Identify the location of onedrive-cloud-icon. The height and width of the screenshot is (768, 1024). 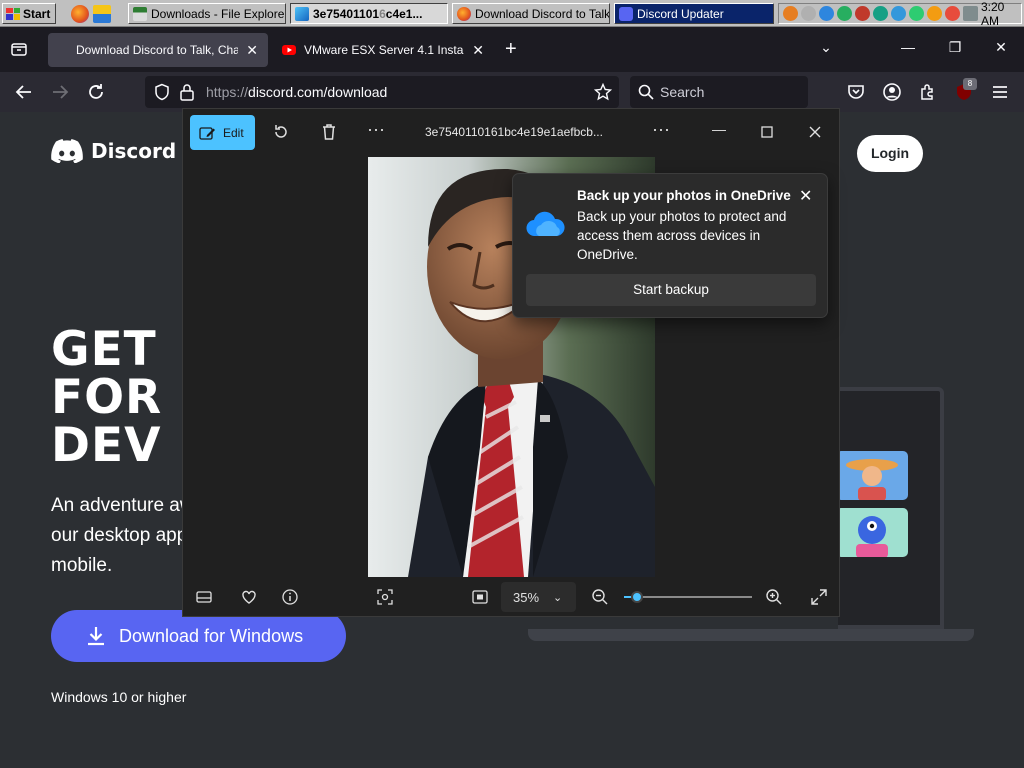
(545, 224).